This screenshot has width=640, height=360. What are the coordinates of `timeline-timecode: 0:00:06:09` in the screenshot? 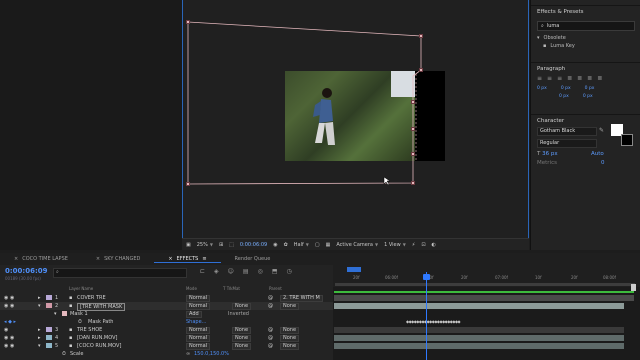 It's located at (26, 271).